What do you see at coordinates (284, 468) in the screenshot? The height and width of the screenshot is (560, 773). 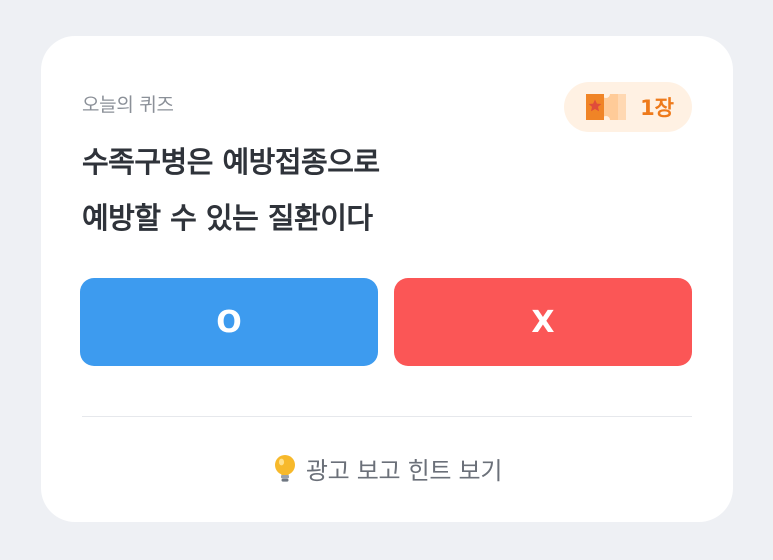 I see `lightbulb-icon` at bounding box center [284, 468].